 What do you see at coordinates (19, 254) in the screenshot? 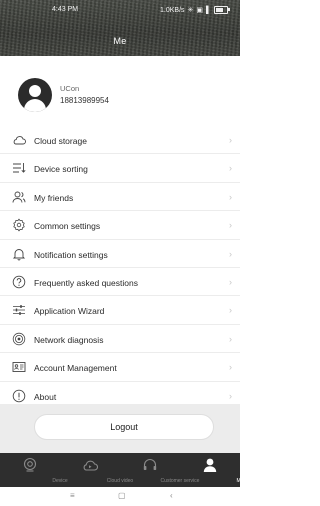
I see `bell-icon` at bounding box center [19, 254].